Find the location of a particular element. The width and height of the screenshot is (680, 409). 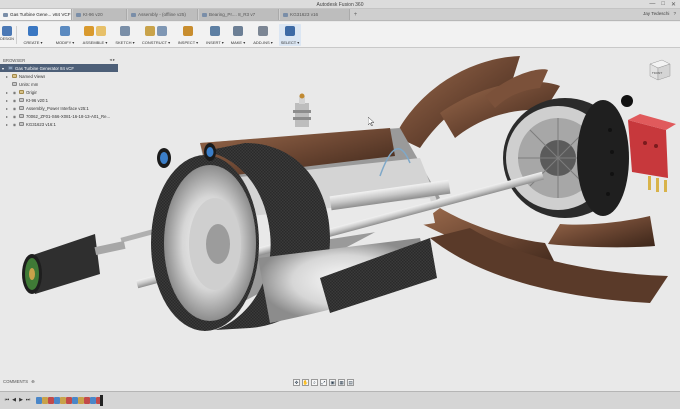

scripts-icon is located at coordinates (263, 31).